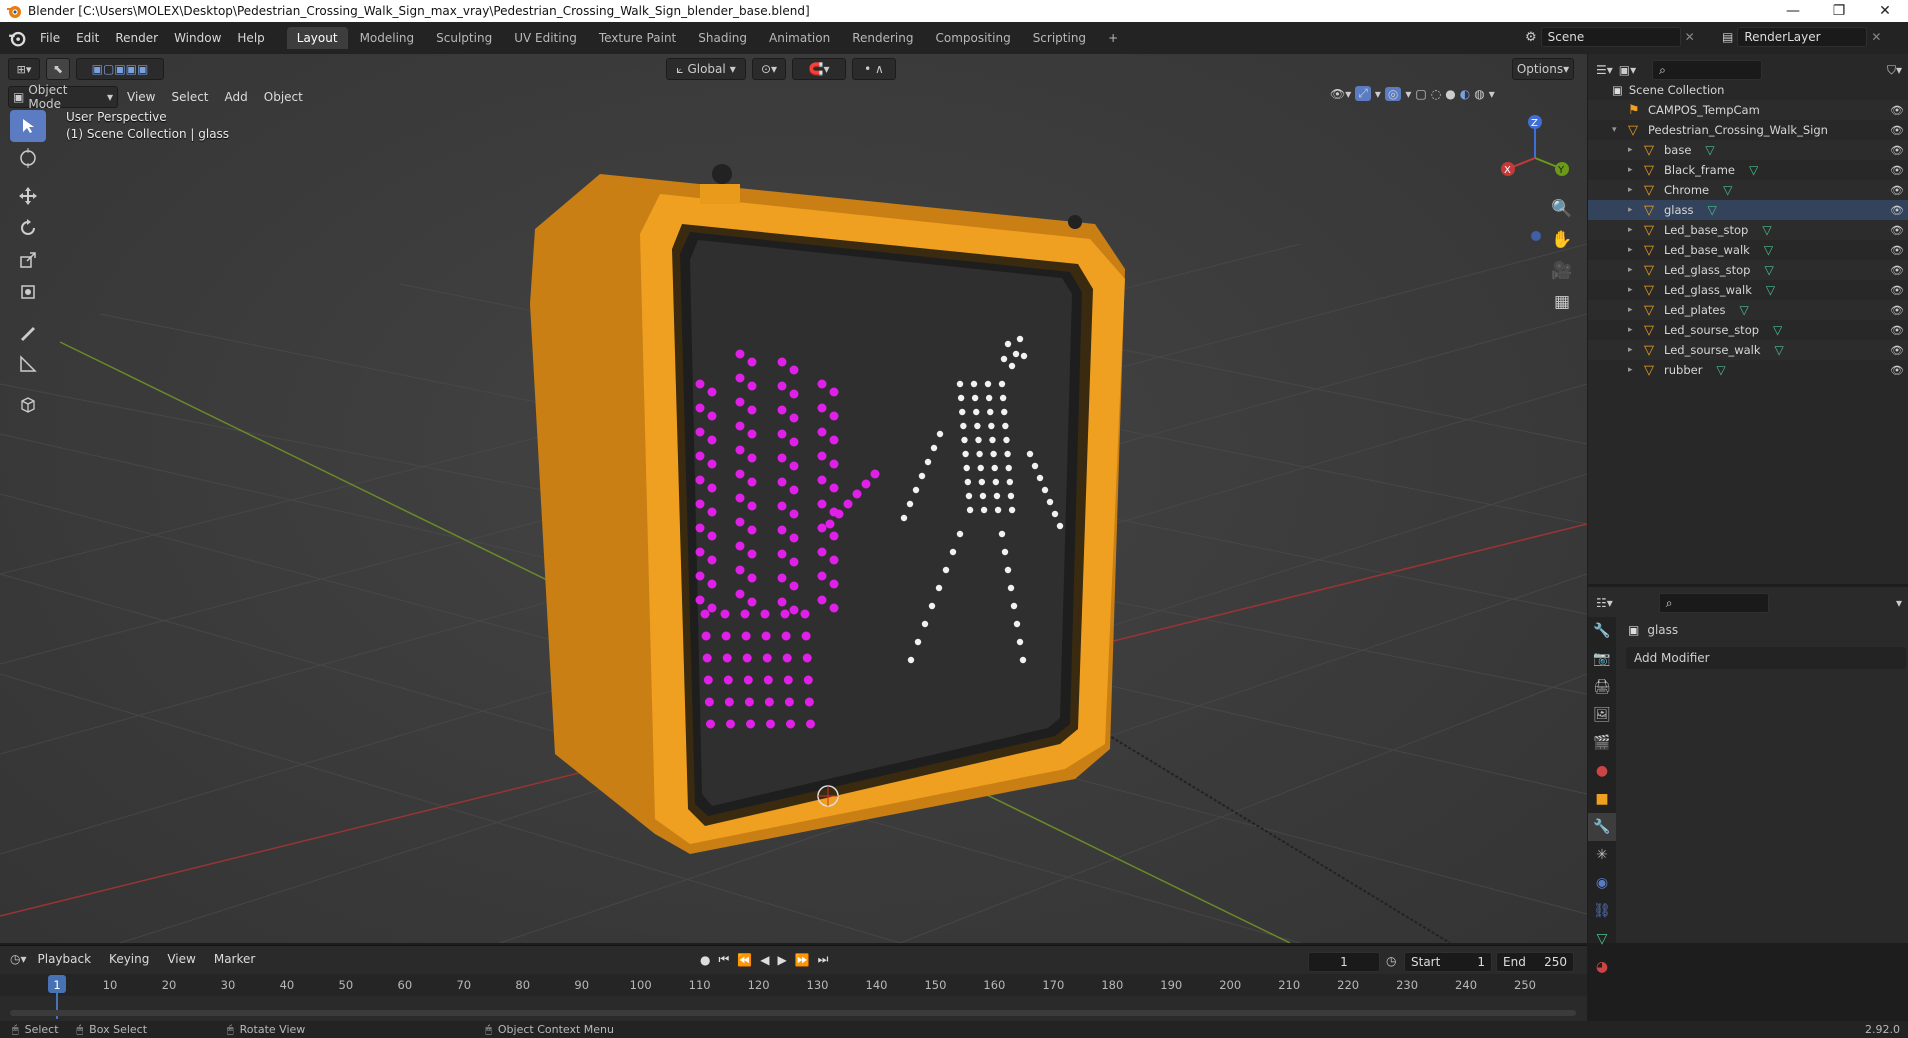 The image size is (1908, 1038). I want to click on tab-compositing: Compositing, so click(972, 38).